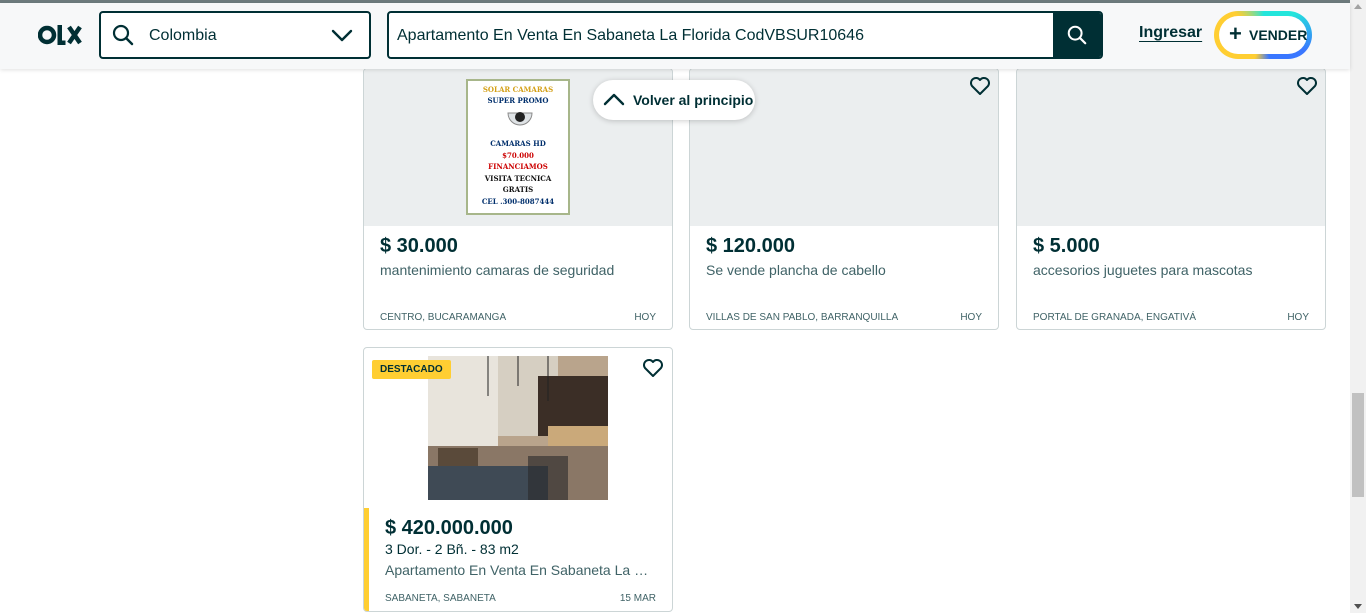  I want to click on olx-logo, so click(59, 35).